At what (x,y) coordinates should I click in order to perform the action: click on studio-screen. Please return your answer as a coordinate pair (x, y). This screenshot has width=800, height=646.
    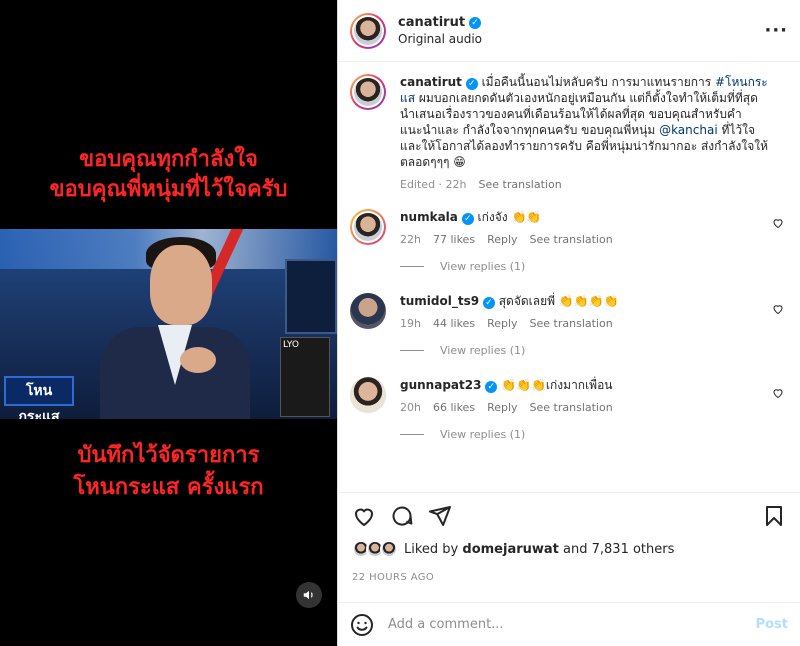
    Looking at the image, I should click on (311, 296).